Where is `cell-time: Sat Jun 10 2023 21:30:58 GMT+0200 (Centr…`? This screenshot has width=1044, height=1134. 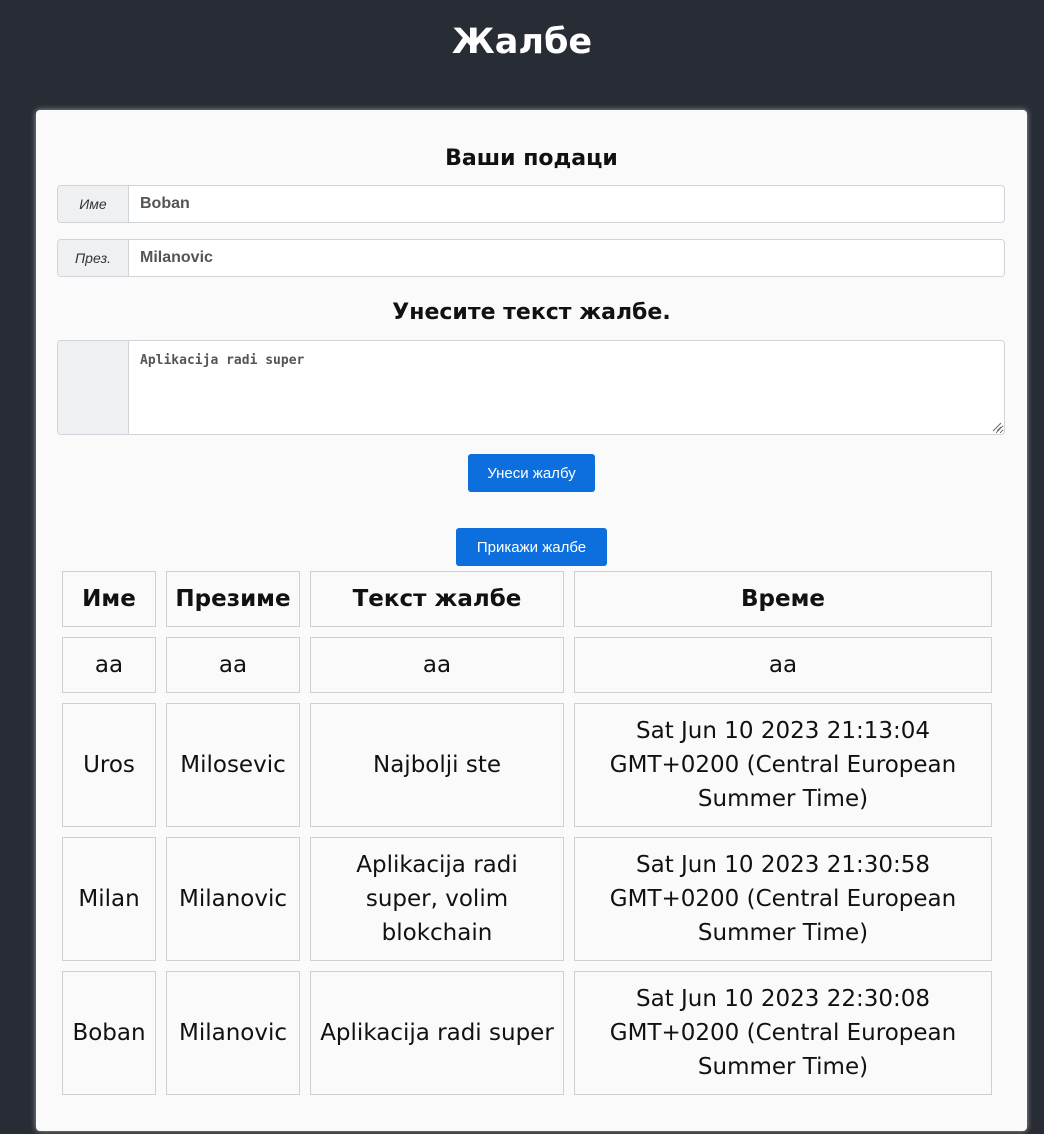 cell-time: Sat Jun 10 2023 21:30:58 GMT+0200 (Centr… is located at coordinates (783, 899).